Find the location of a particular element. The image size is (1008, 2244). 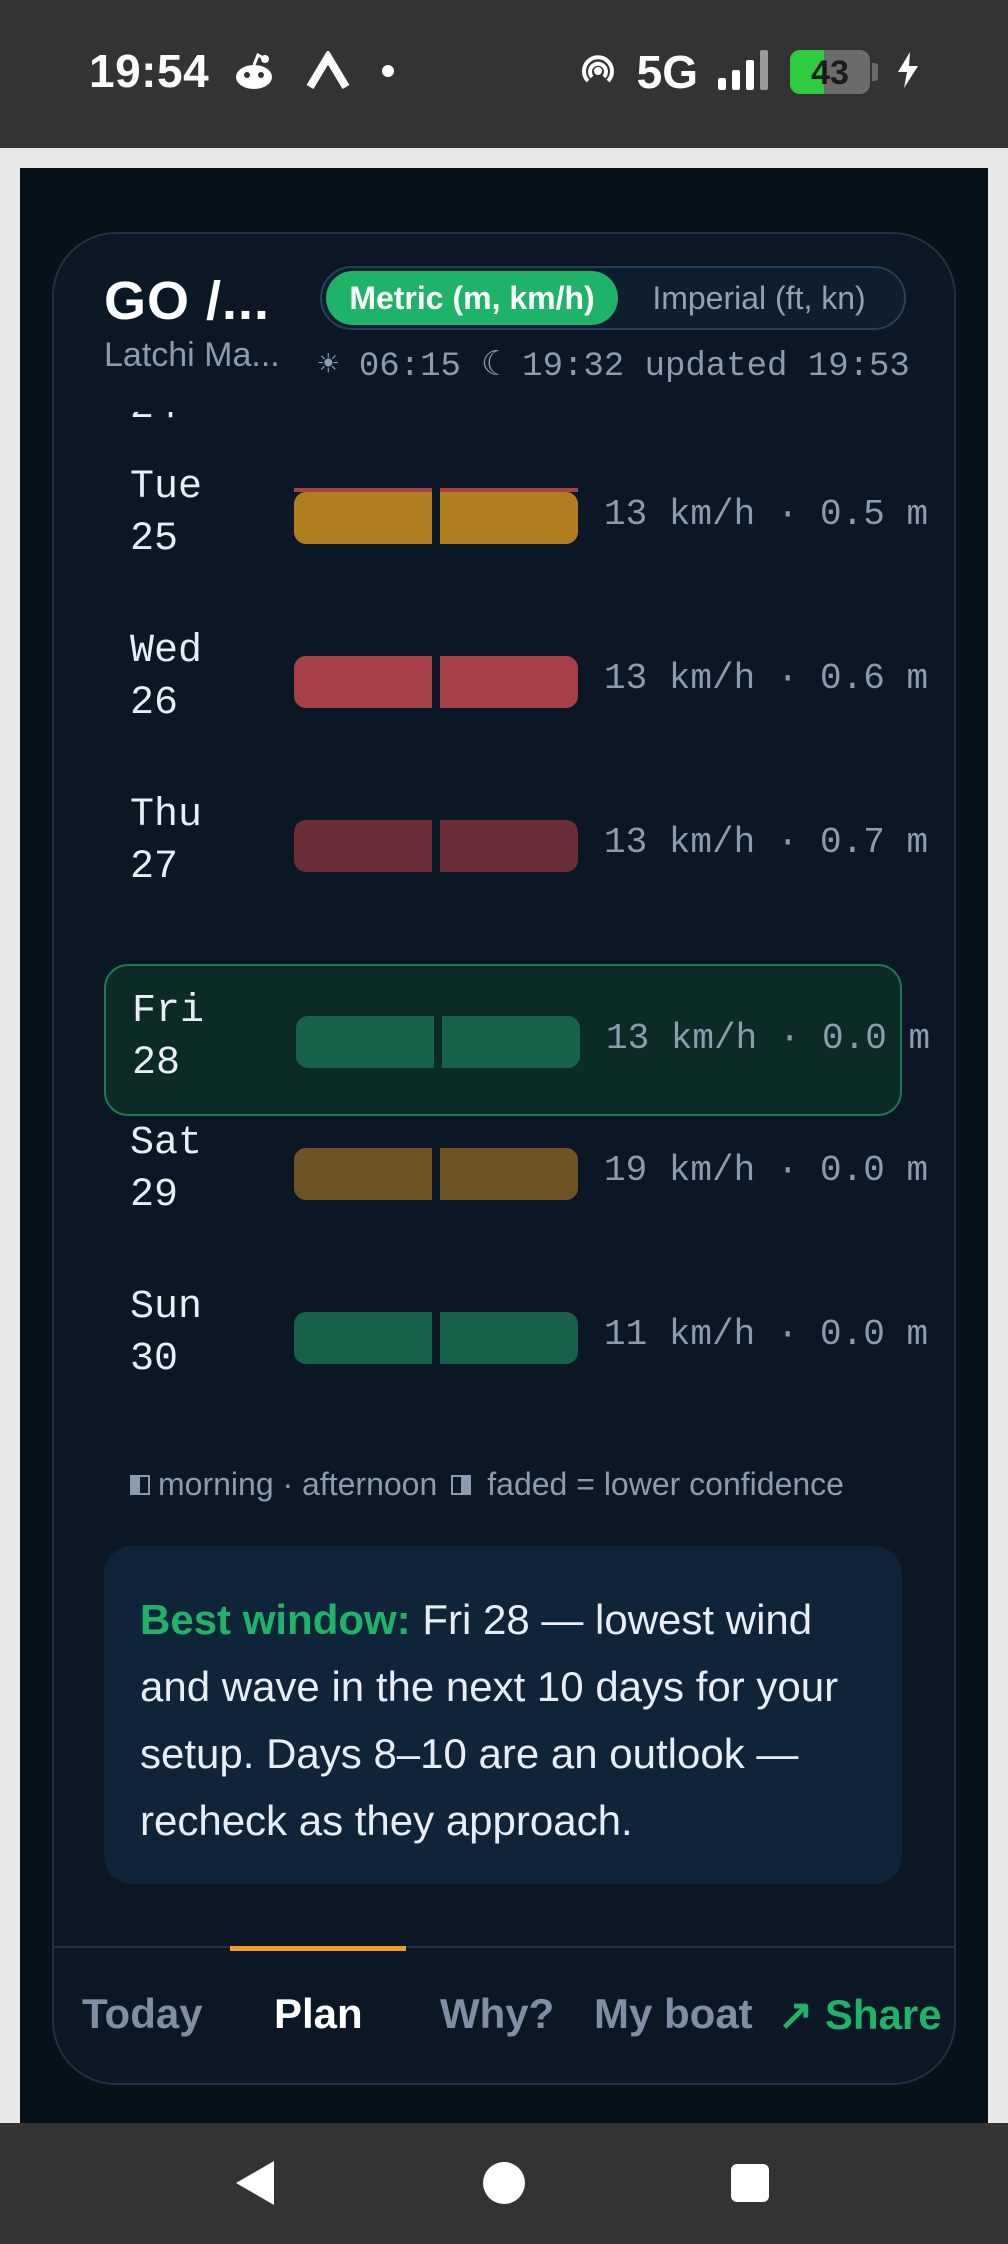

day-row: Sat 29 19 km/h · 0.0 m is located at coordinates (516, 1174).